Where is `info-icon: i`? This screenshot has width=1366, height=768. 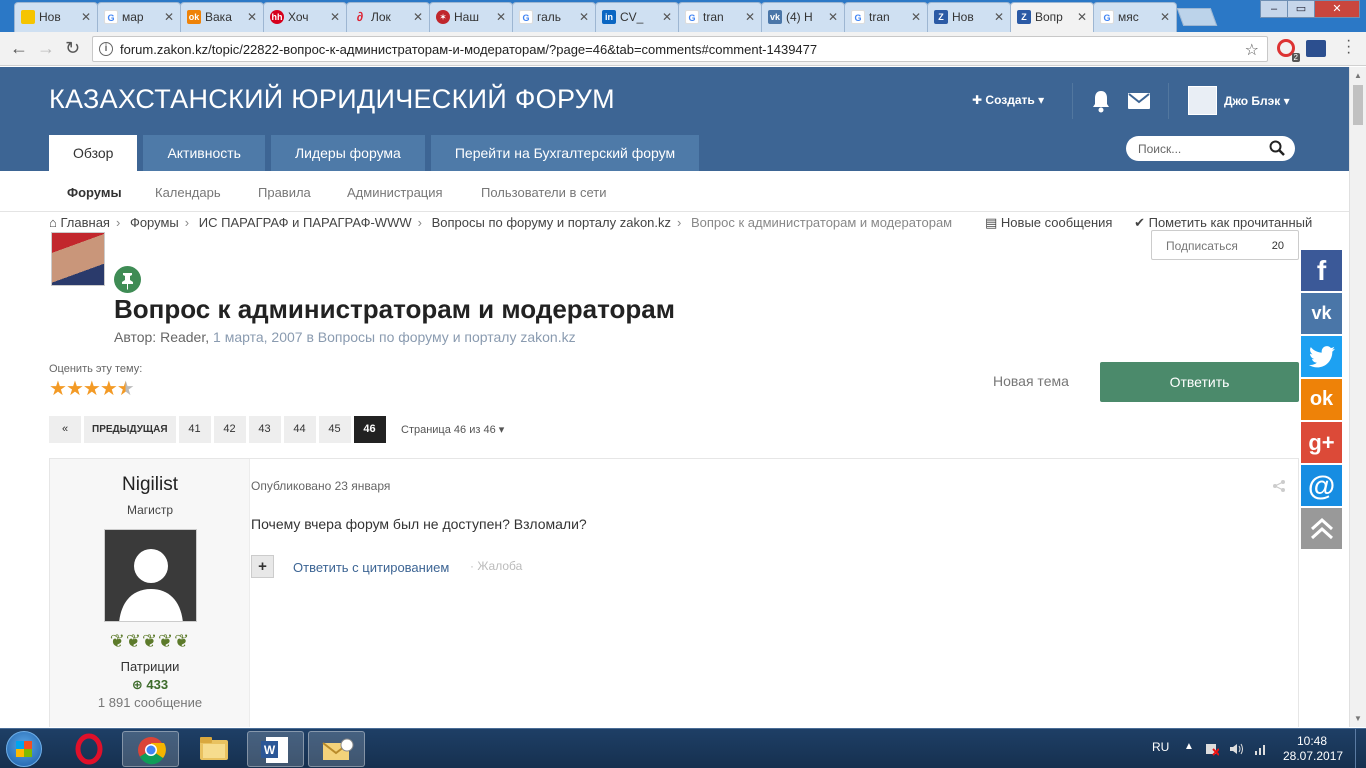
info-icon: i is located at coordinates (106, 49).